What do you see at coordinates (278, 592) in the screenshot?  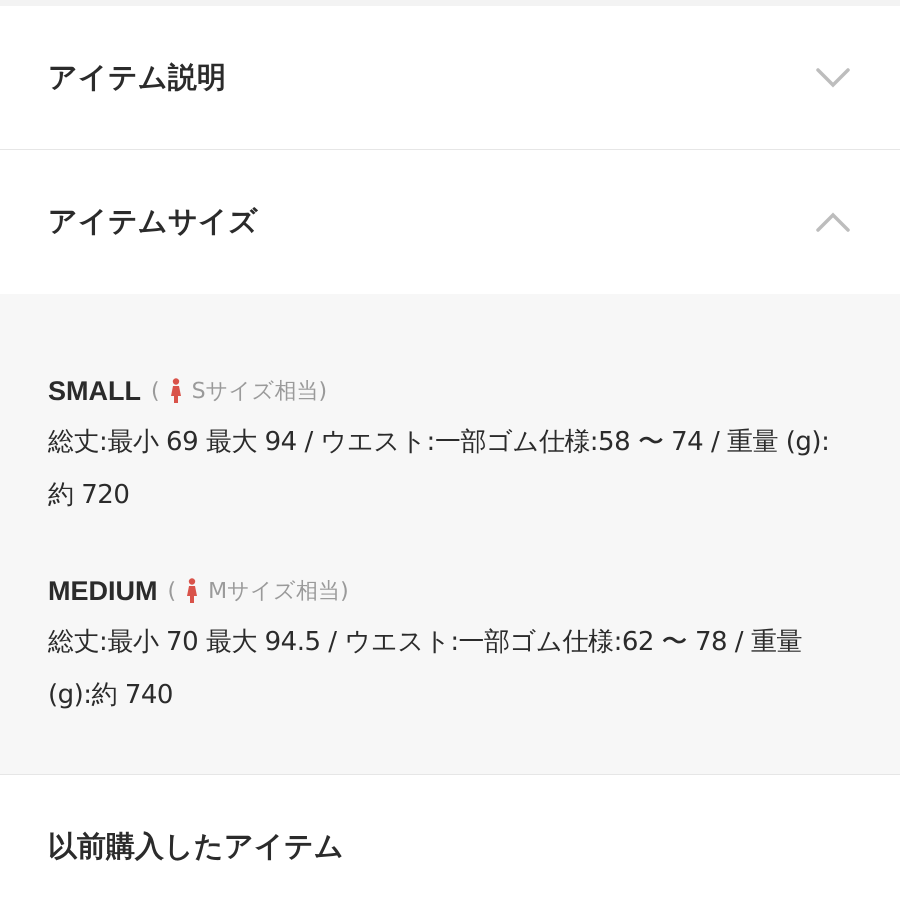 I see `size-equivalent: Mサイズ相当)` at bounding box center [278, 592].